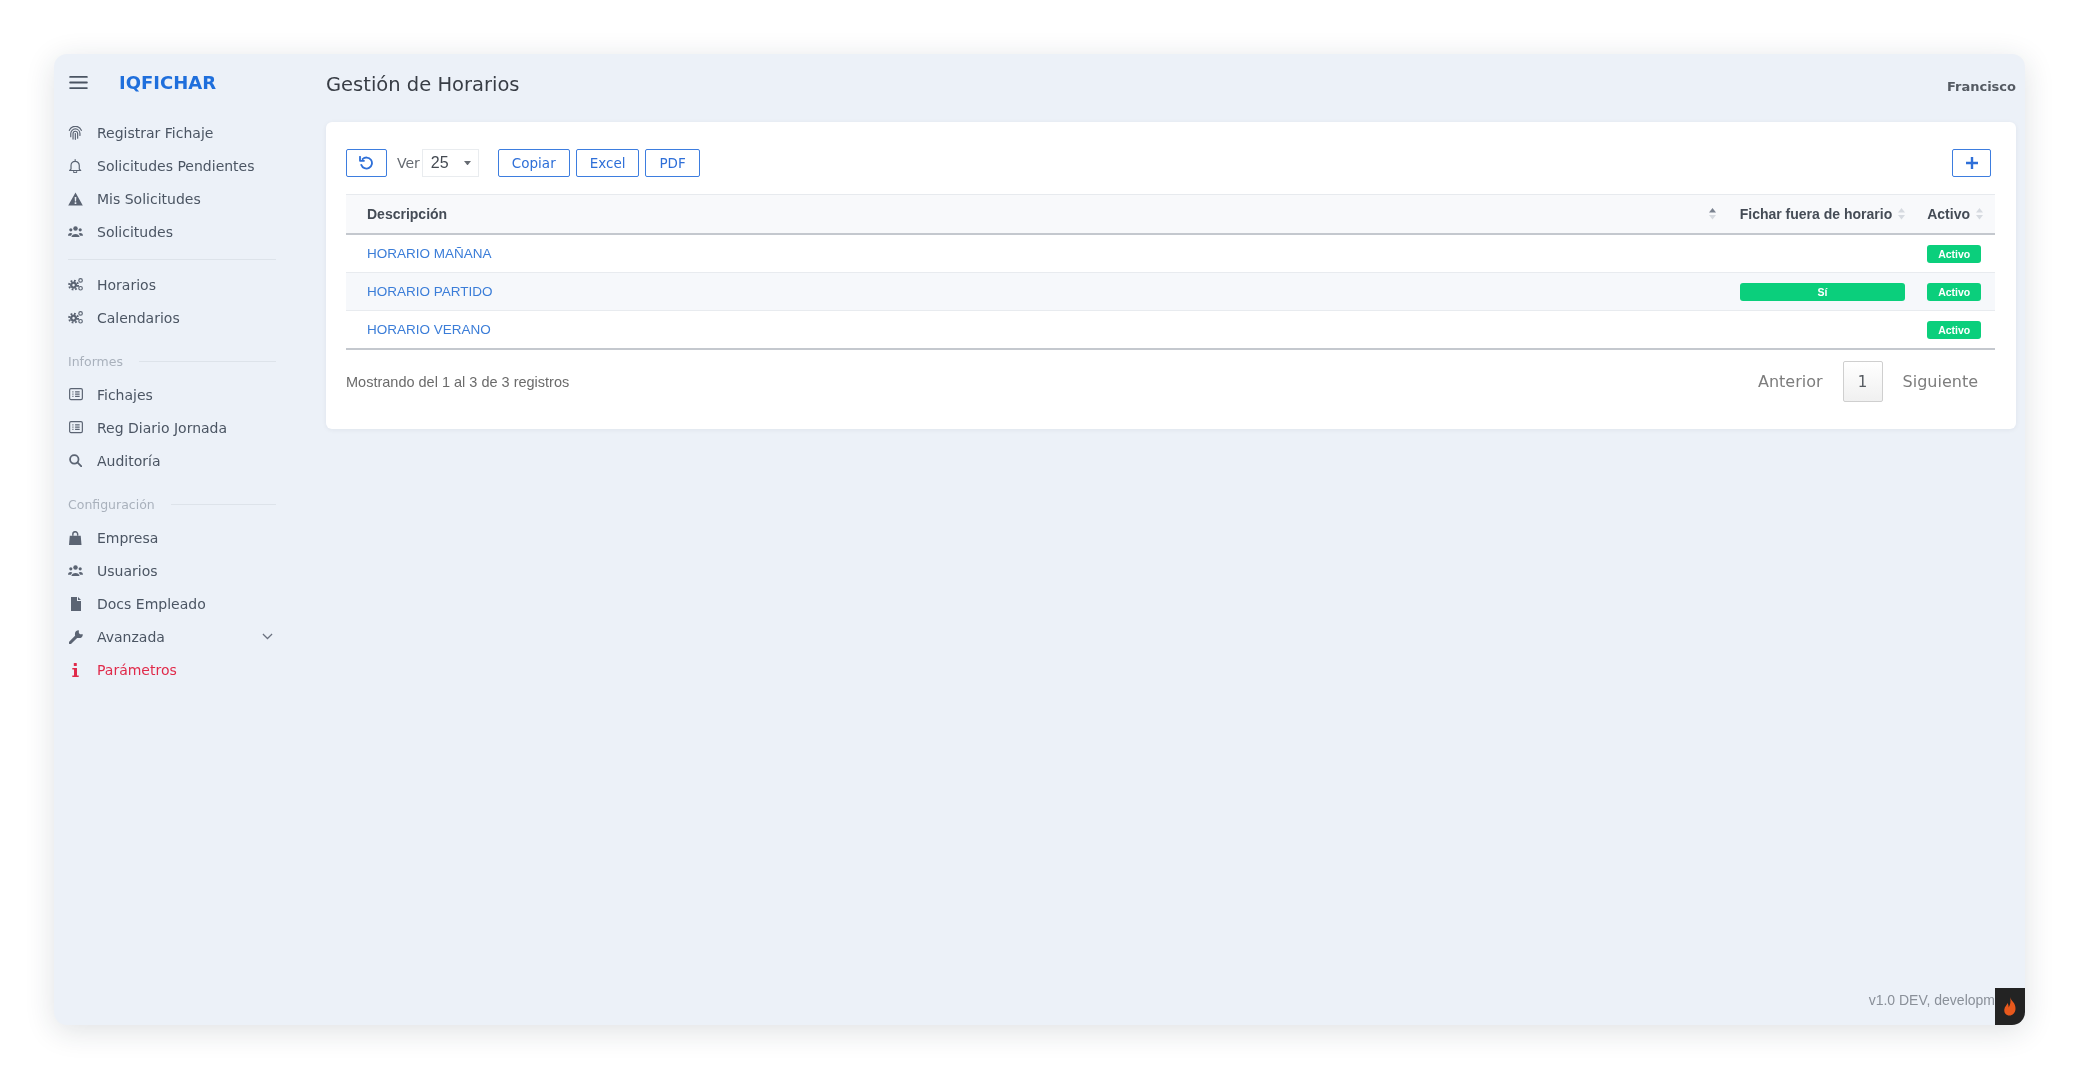 The width and height of the screenshot is (2081, 1080). Describe the element at coordinates (75, 460) in the screenshot. I see `search-icon` at that location.